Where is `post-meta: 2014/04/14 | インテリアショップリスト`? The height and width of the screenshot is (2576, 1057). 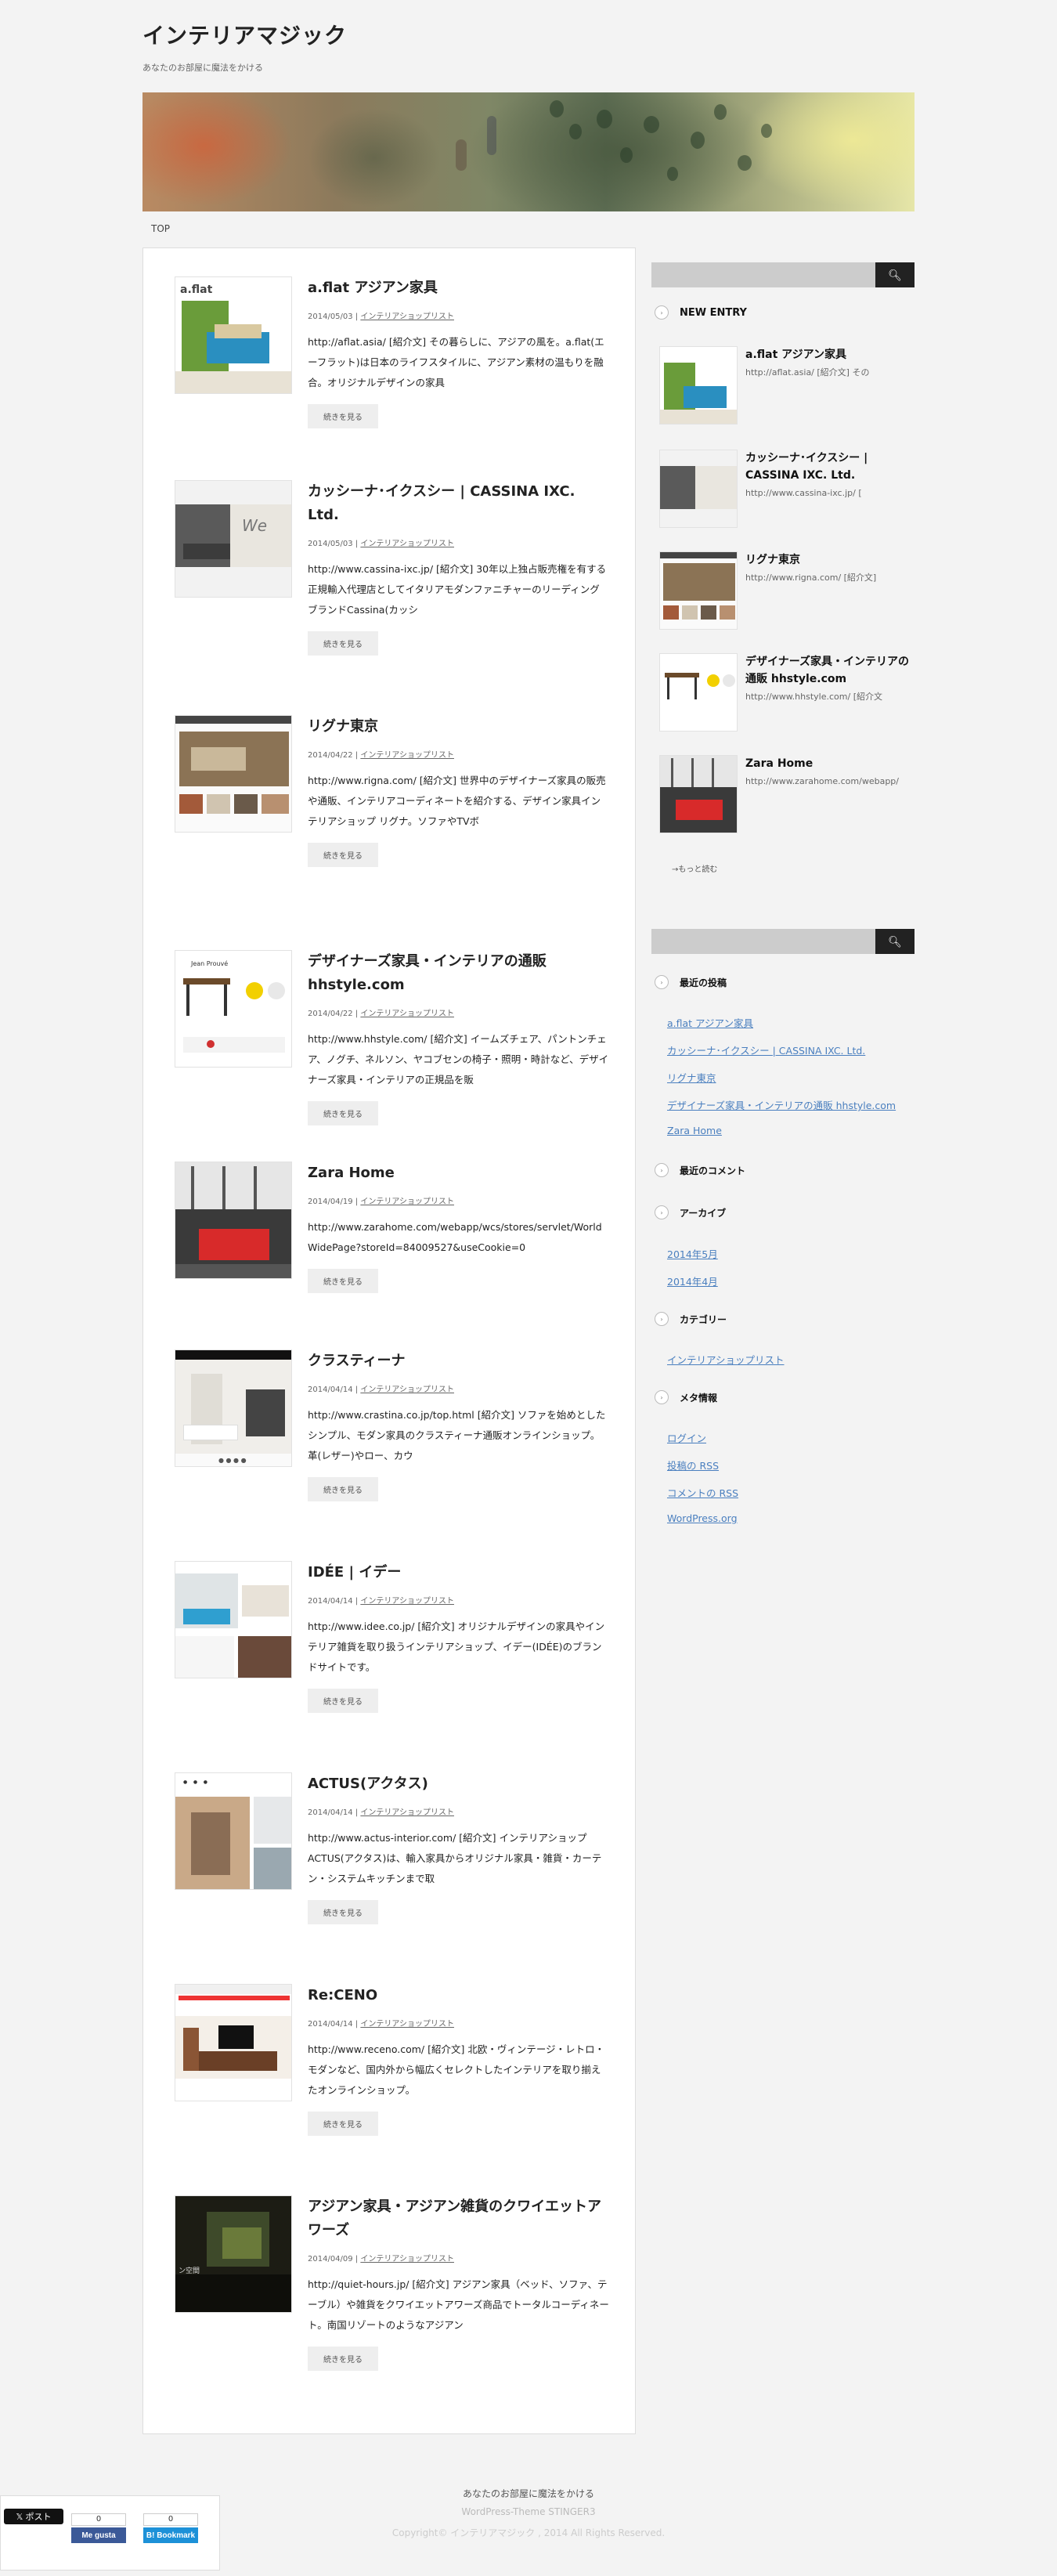 post-meta: 2014/04/14 | インテリアショップリスト is located at coordinates (381, 1812).